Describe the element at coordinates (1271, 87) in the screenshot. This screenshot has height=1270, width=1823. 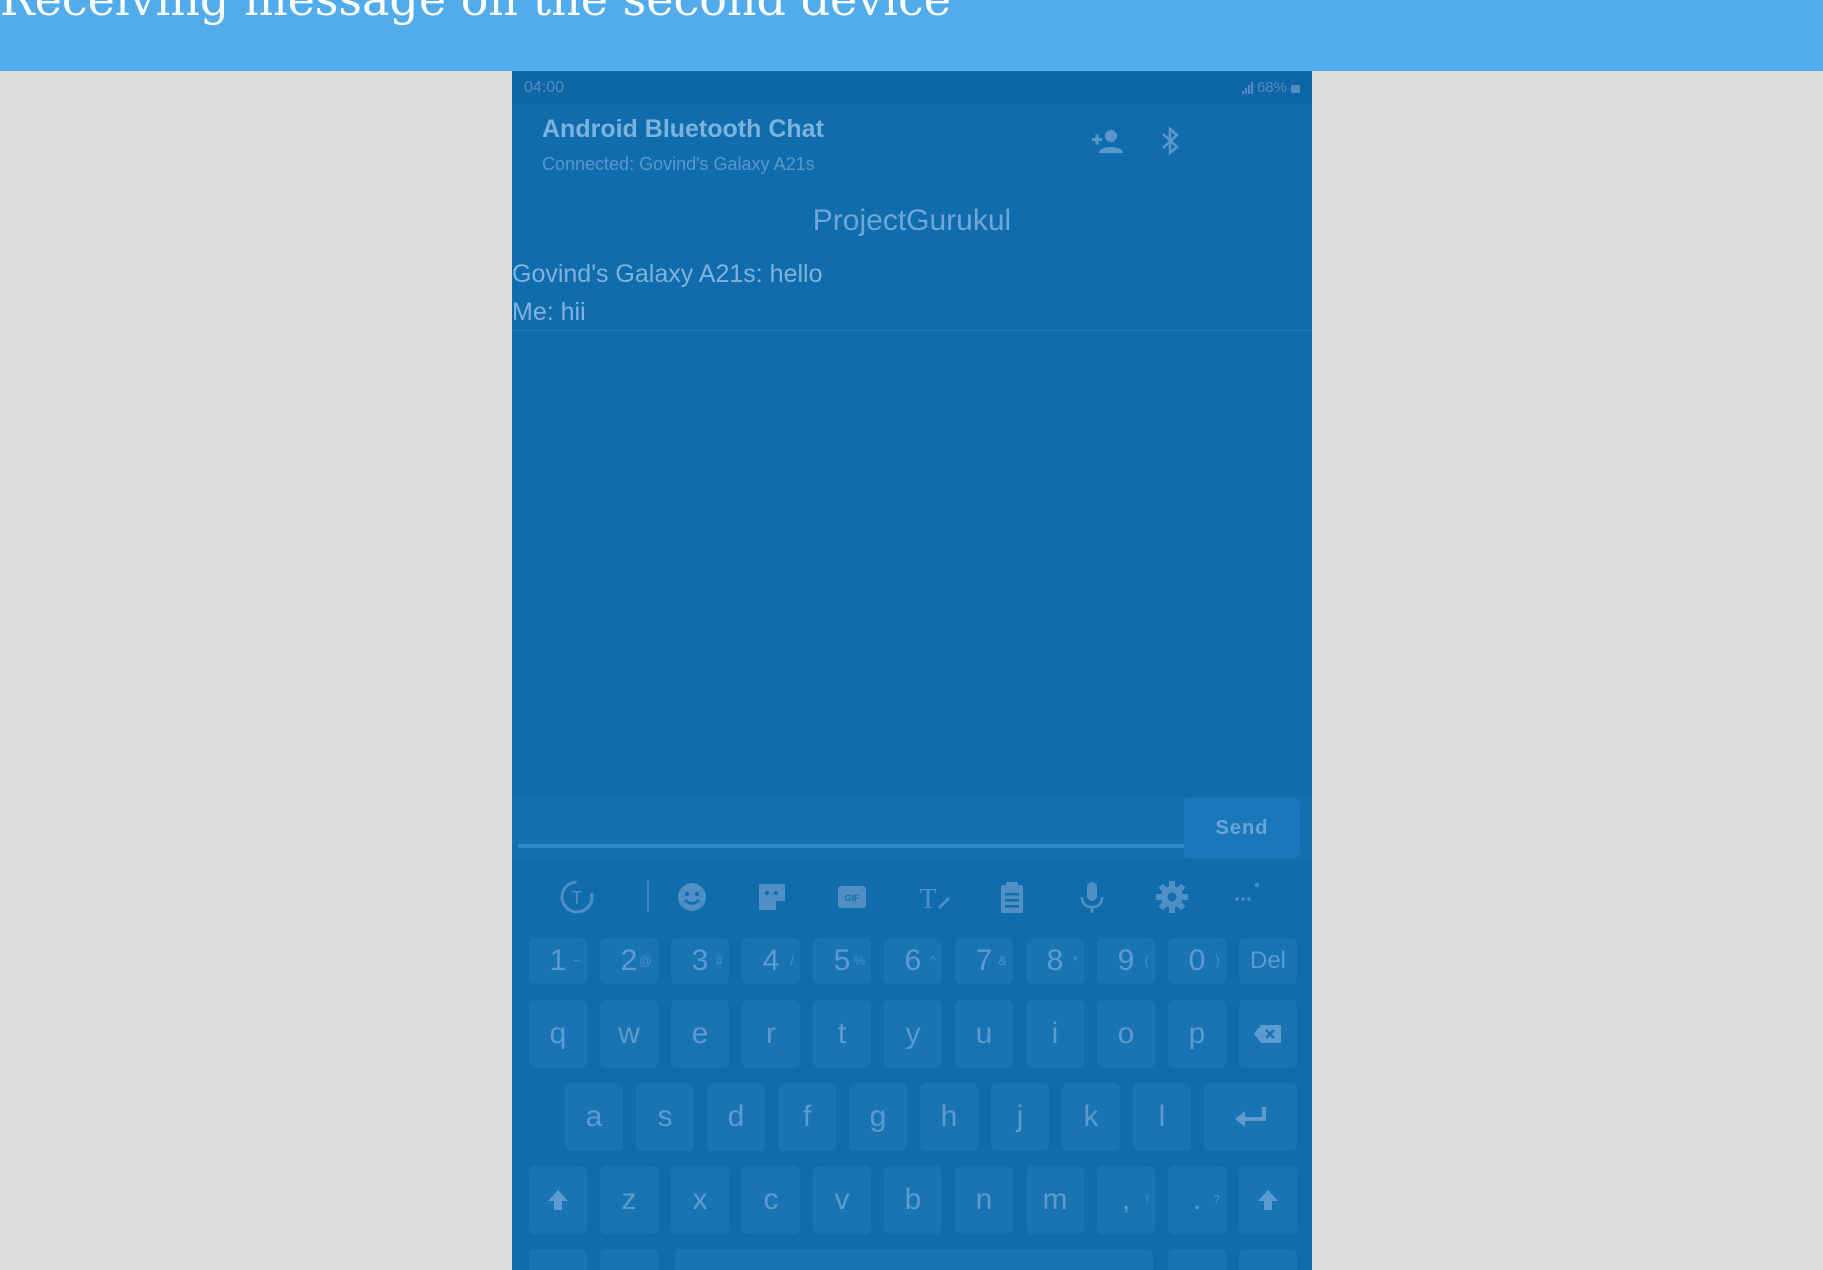
I see `battery-percent: 68%` at that location.